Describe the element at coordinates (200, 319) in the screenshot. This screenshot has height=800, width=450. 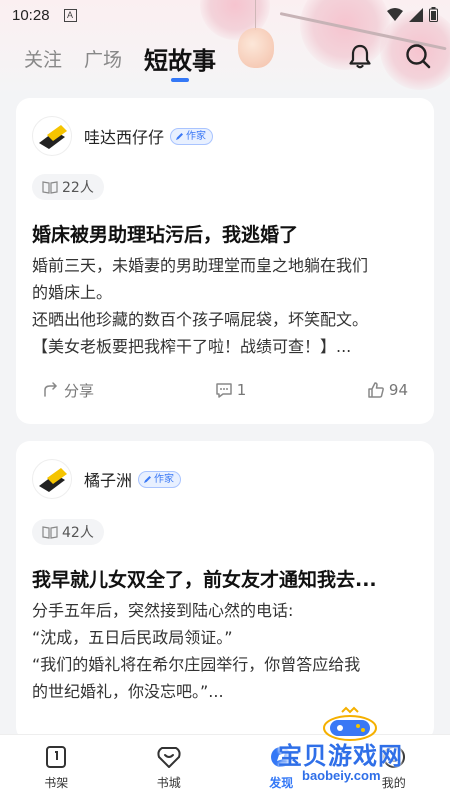
I see `excerpt-line: 还晒出他珍藏的数百个孩子嗝屁袋，坏笑配文。` at that location.